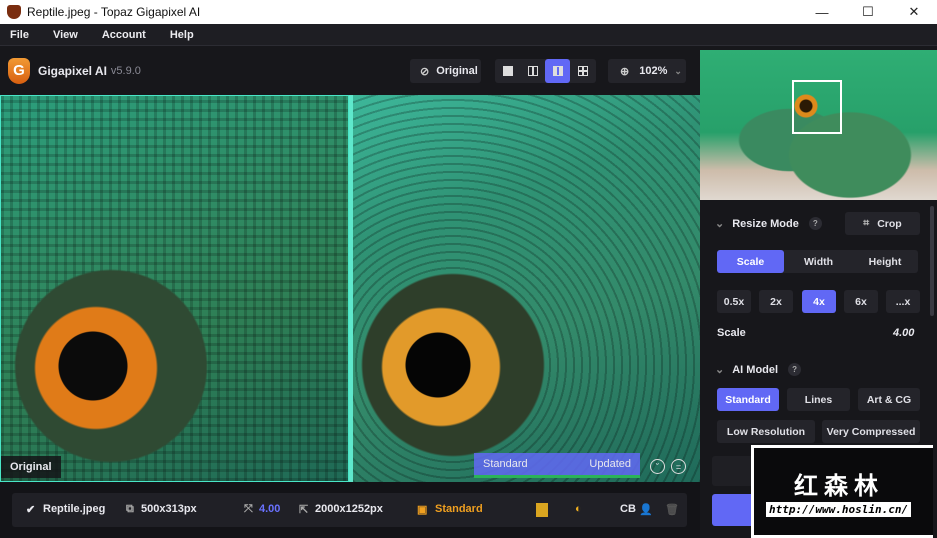  I want to click on smile-feedback-icon: ˘, so click(657, 466).